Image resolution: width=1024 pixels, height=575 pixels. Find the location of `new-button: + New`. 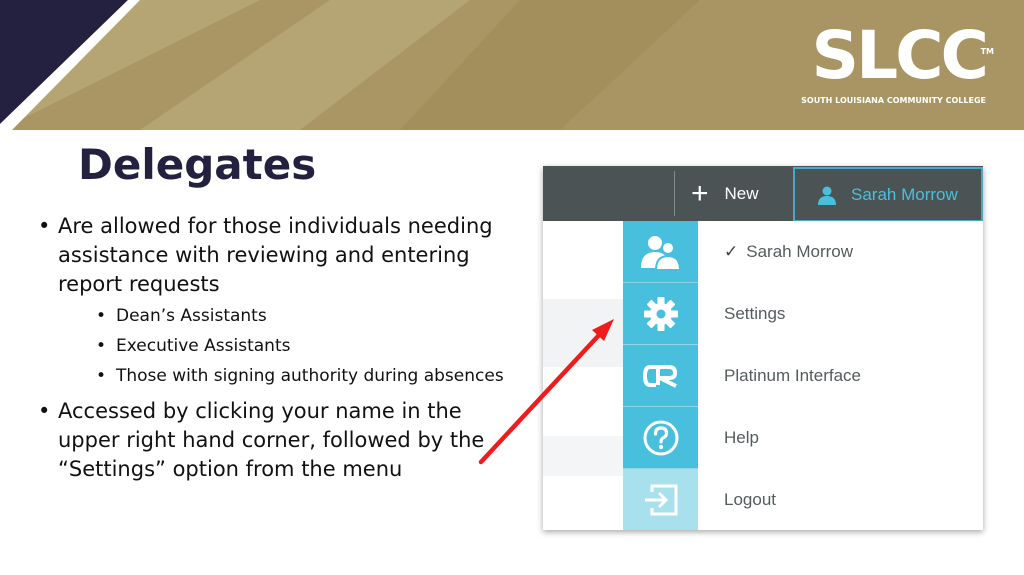

new-button: + New is located at coordinates (725, 193).